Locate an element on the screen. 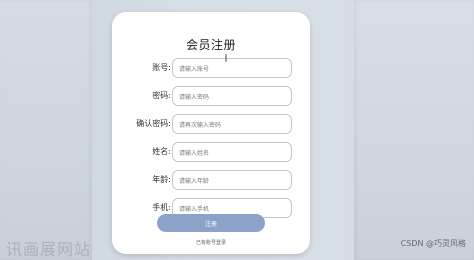 This screenshot has width=474, height=260. form-row-confirm-password: 确认密码: 请再次输入密码 is located at coordinates (211, 125).